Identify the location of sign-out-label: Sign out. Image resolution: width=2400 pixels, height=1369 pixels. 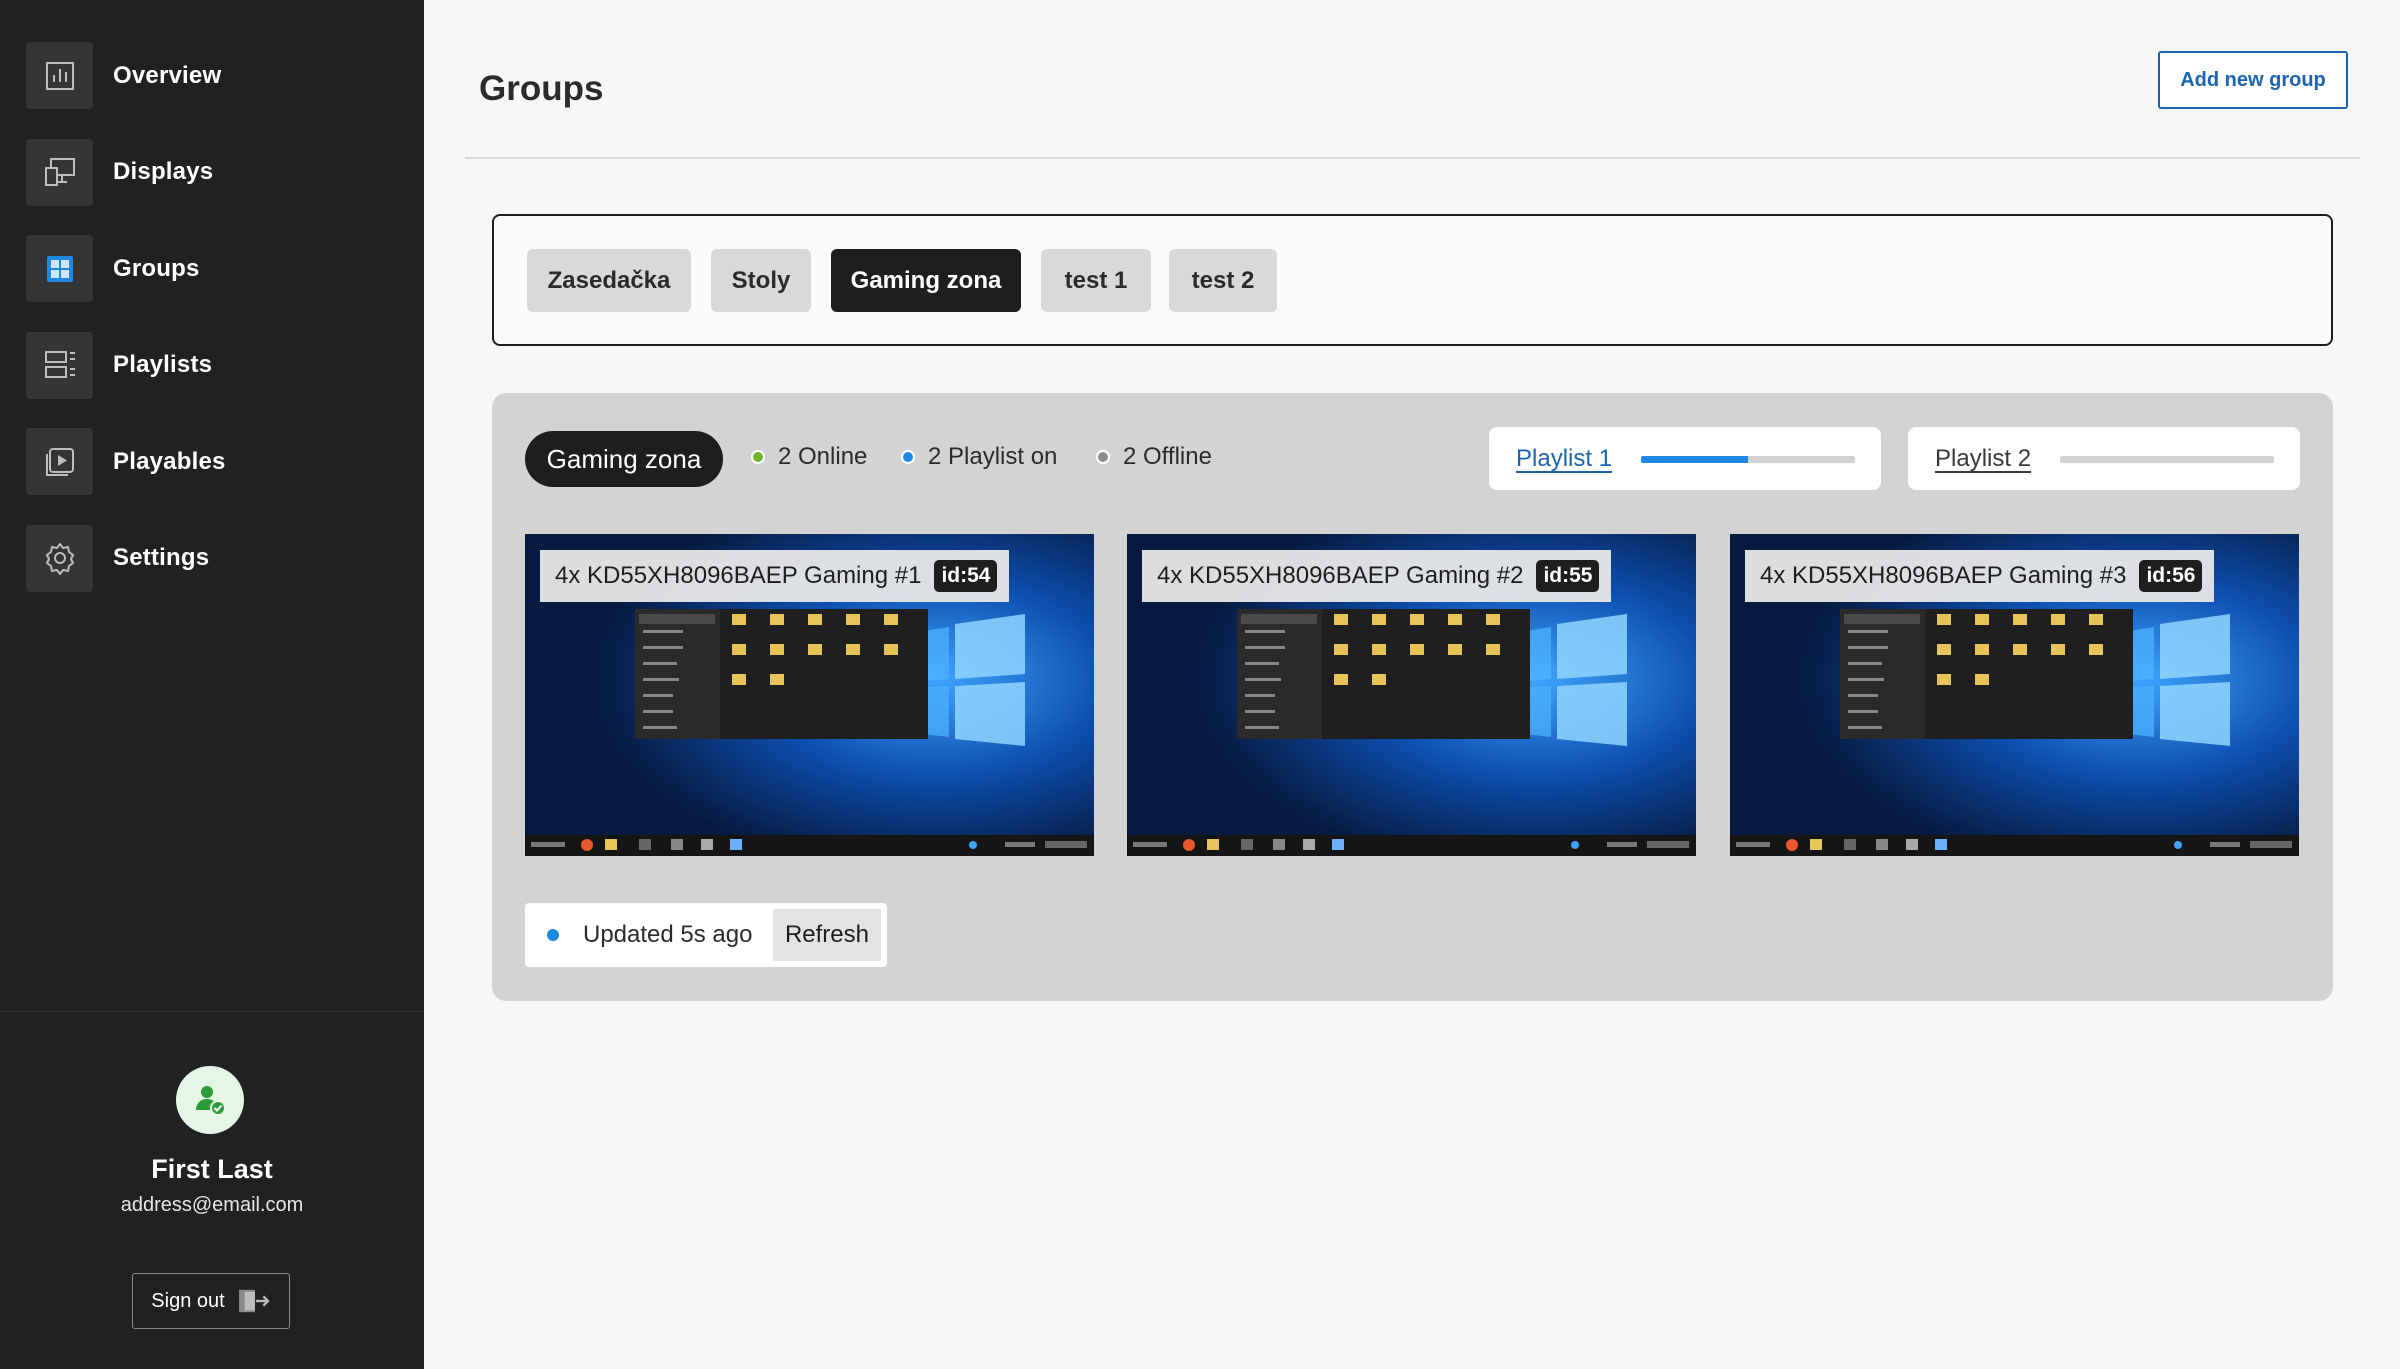
(188, 1300).